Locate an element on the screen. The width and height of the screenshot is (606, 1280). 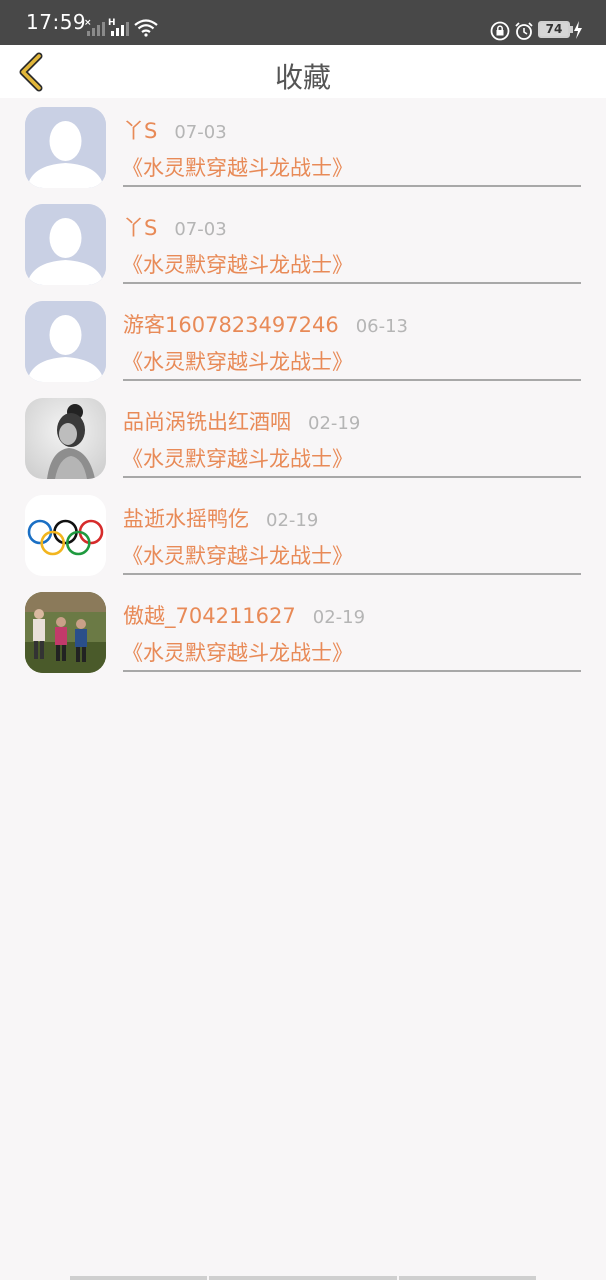
field-photo-icon is located at coordinates (65, 632).